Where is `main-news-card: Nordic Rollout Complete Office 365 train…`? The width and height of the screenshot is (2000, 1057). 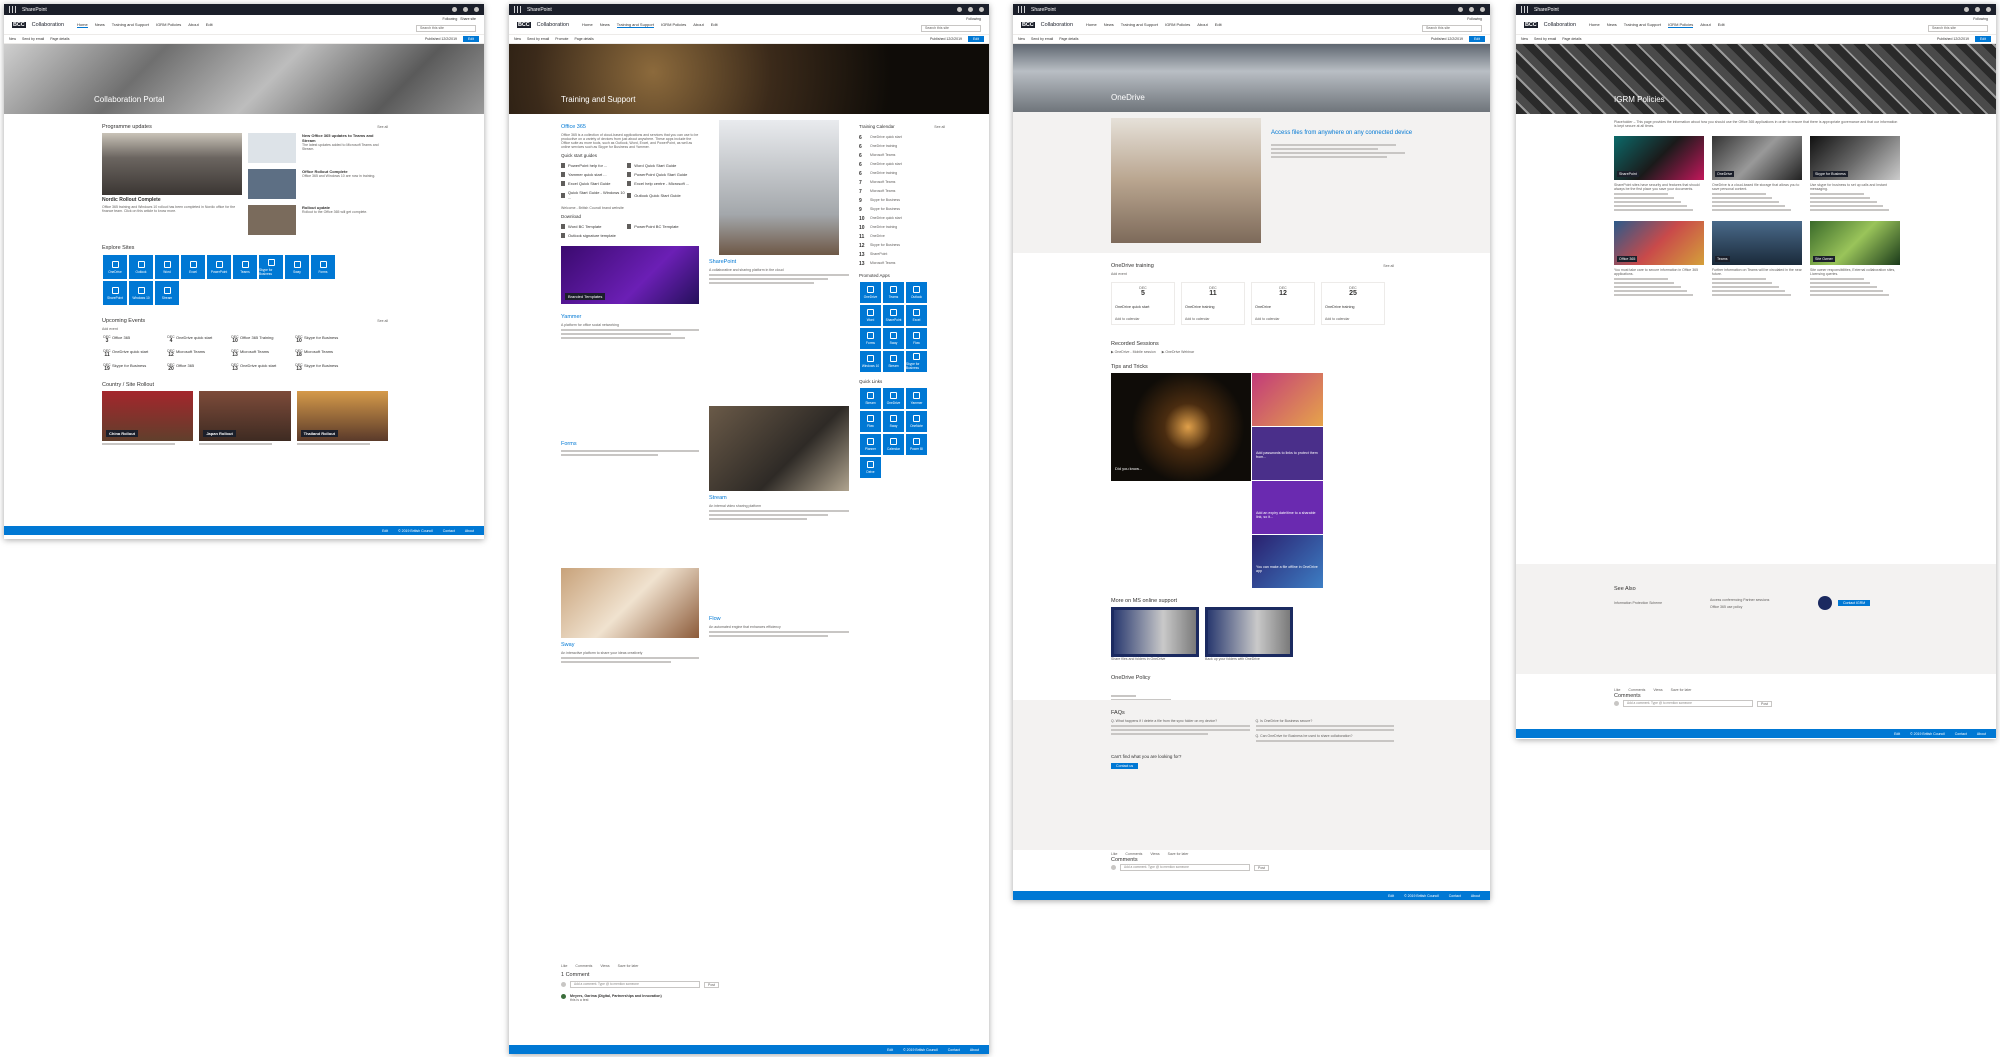
main-news-card: Nordic Rollout Complete Office 365 train… is located at coordinates (172, 184).